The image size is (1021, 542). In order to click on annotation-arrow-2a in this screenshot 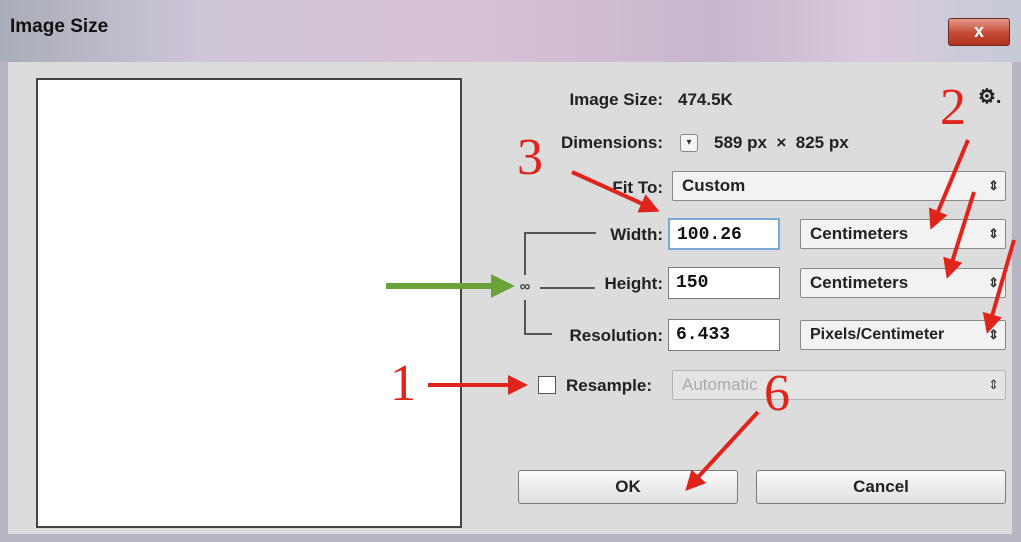, I will do `click(949, 184)`.